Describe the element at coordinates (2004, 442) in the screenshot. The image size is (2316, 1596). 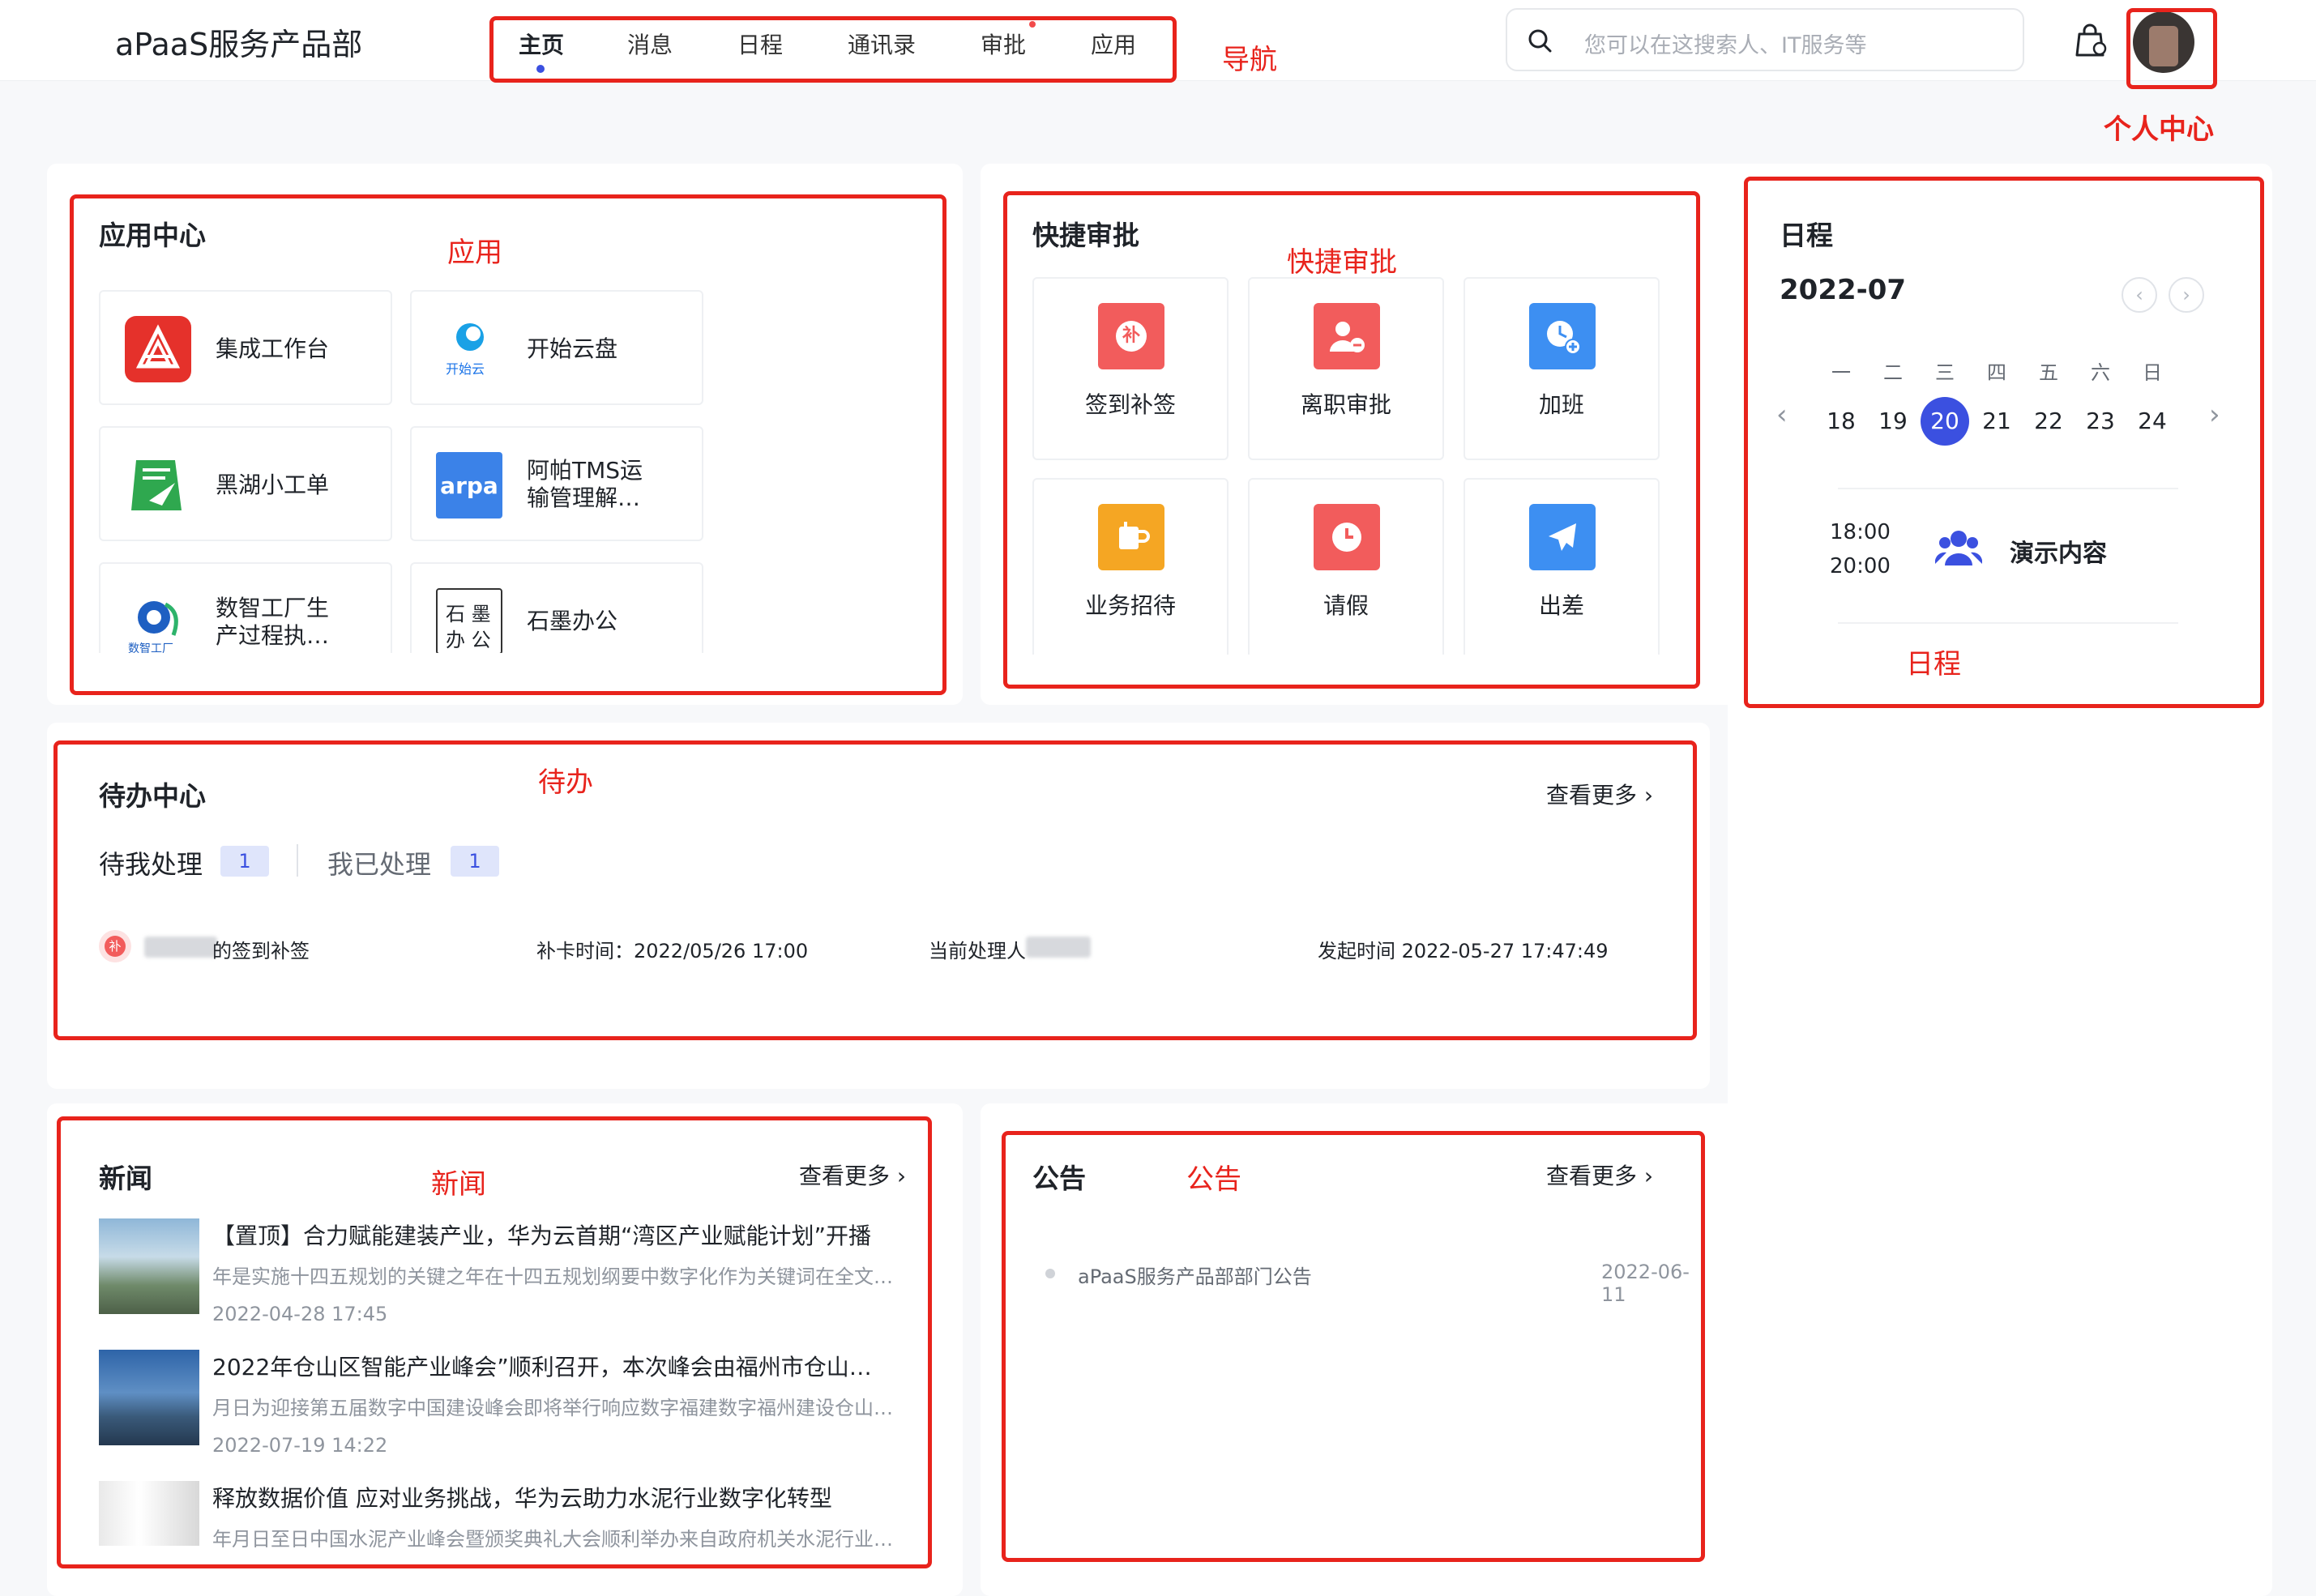
I see `annotation-box-schedule` at that location.